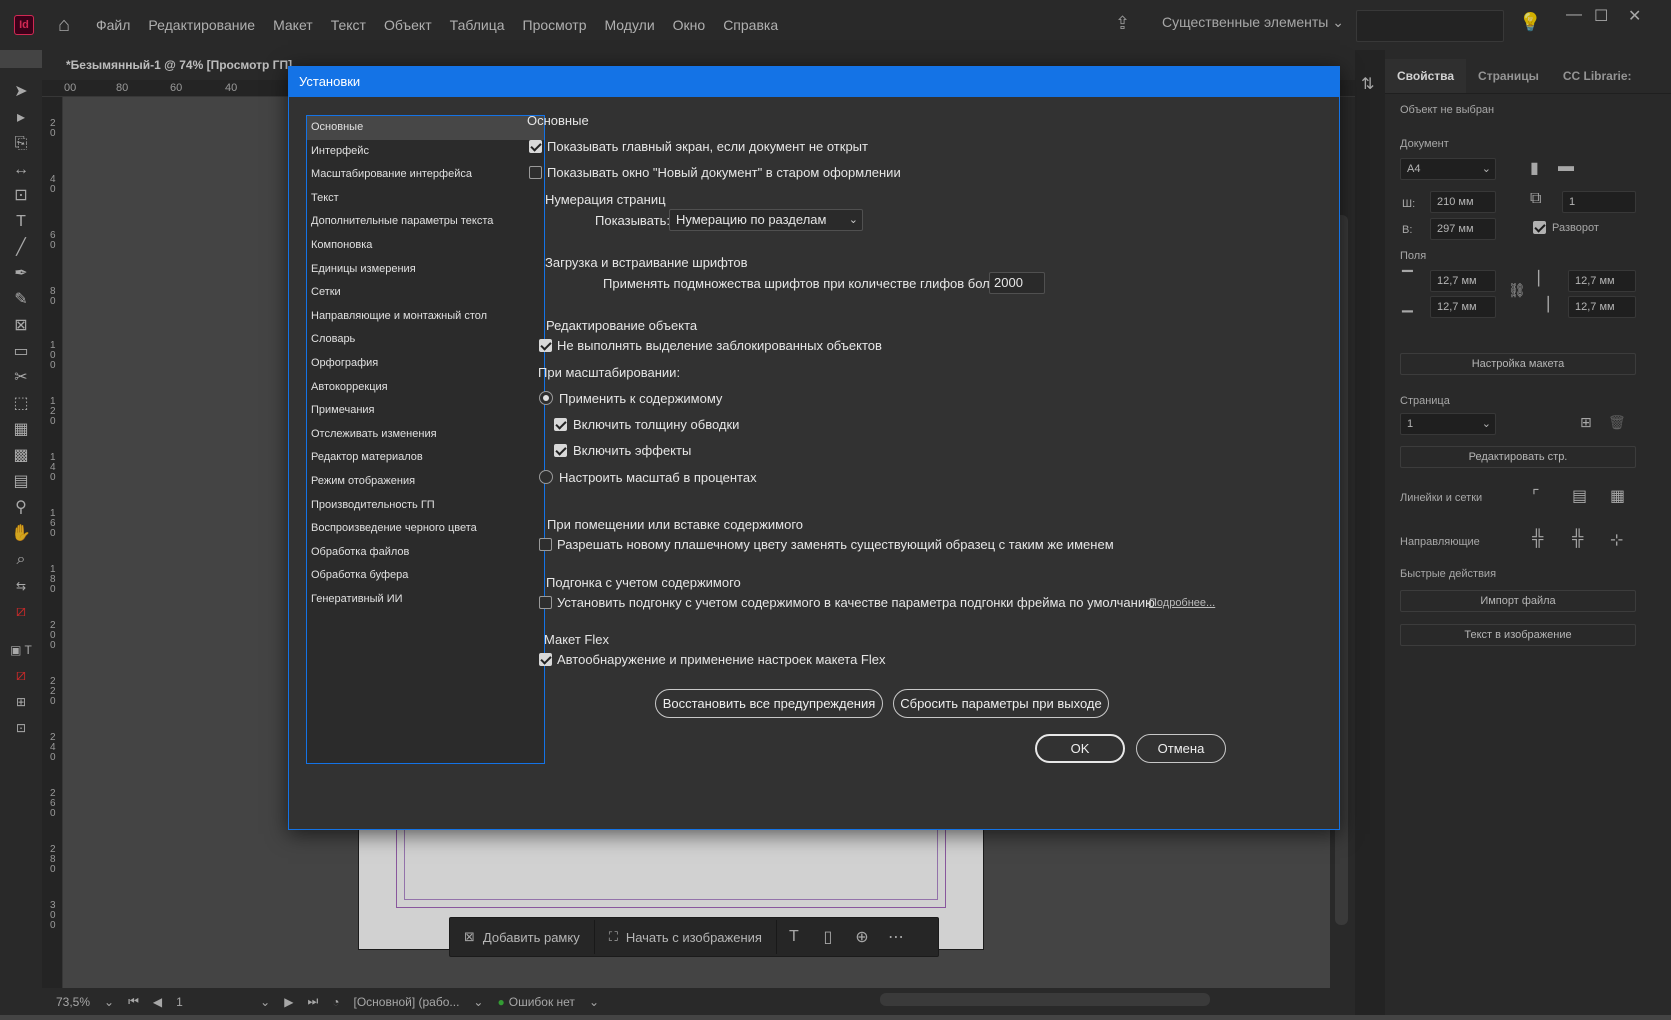  I want to click on category-display-performance: Режим отображения, so click(425, 482).